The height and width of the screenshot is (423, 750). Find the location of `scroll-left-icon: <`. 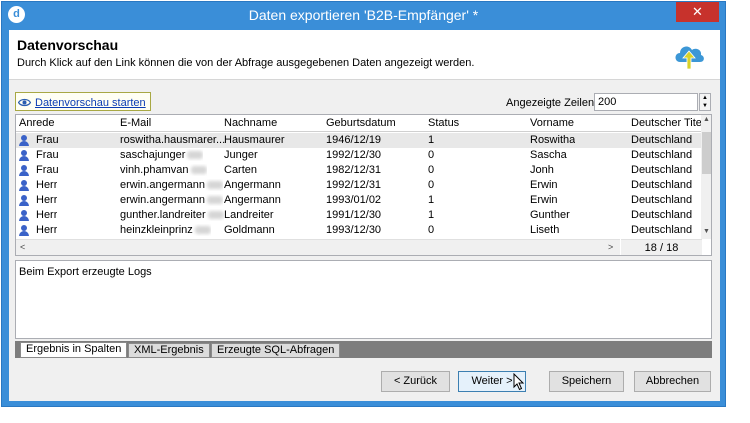

scroll-left-icon: < is located at coordinates (22, 247).